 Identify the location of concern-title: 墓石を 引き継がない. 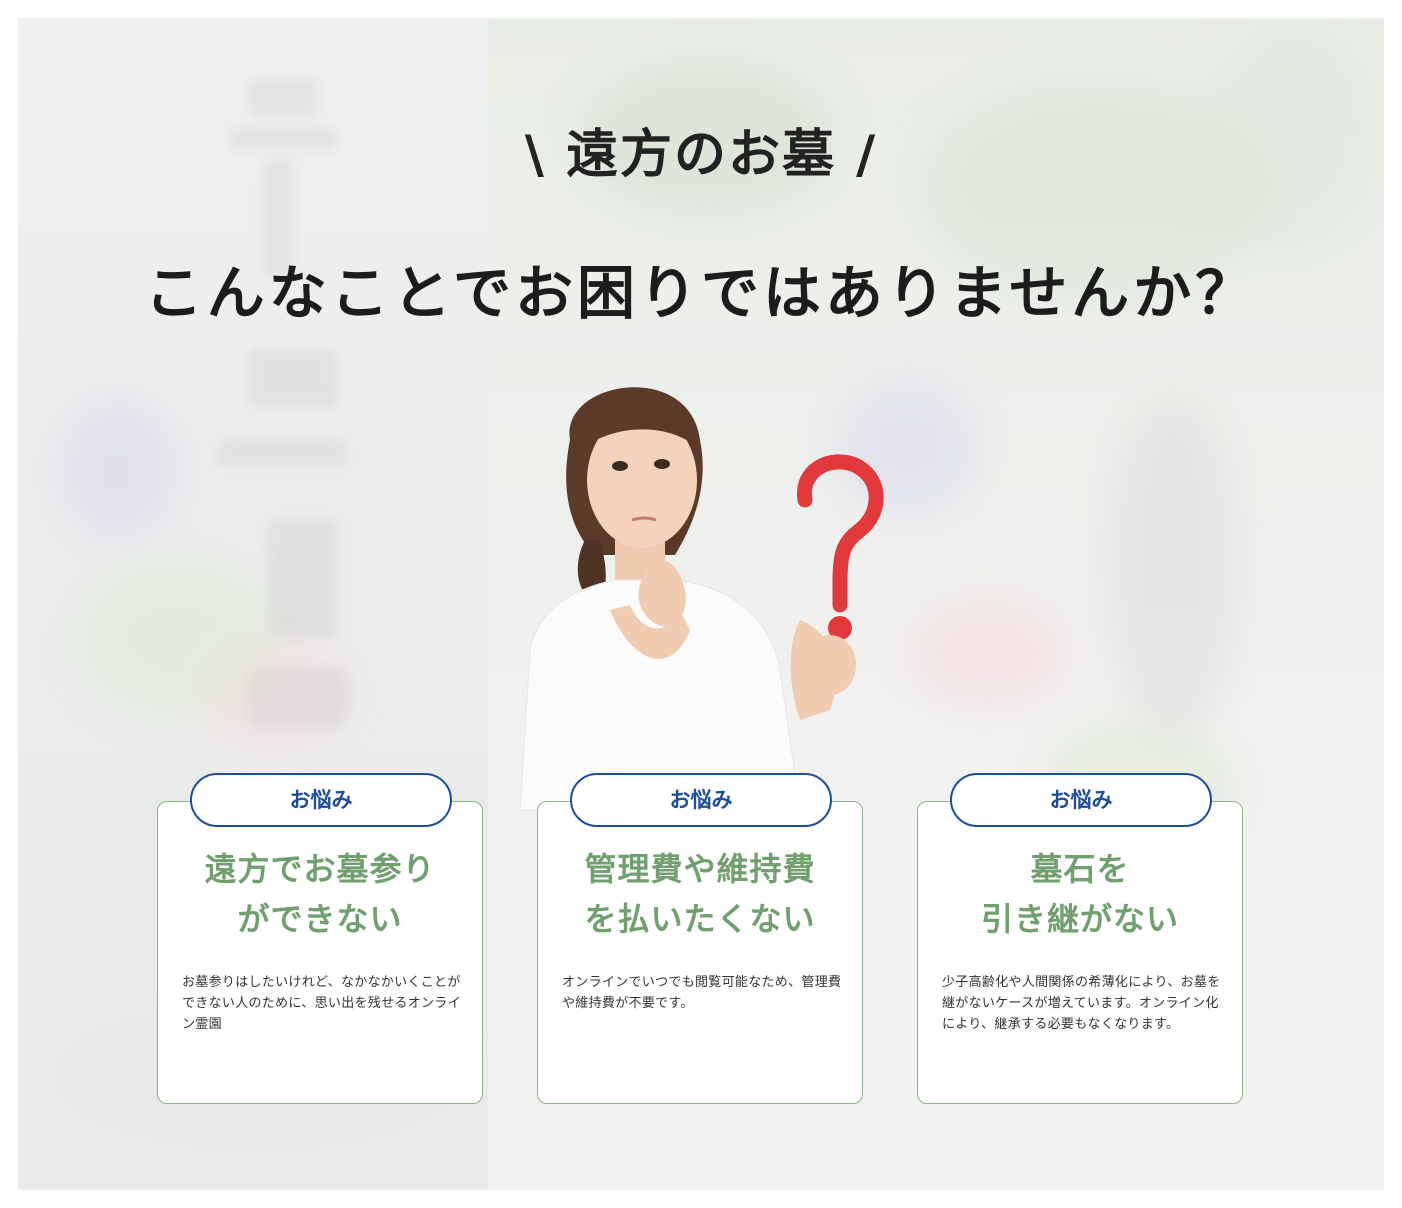
(1080, 894).